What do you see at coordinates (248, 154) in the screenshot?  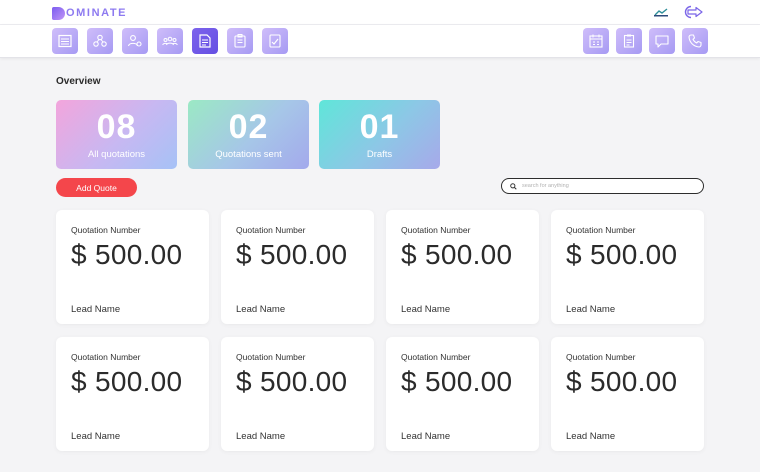 I see `stat-label: Quotations sent` at bounding box center [248, 154].